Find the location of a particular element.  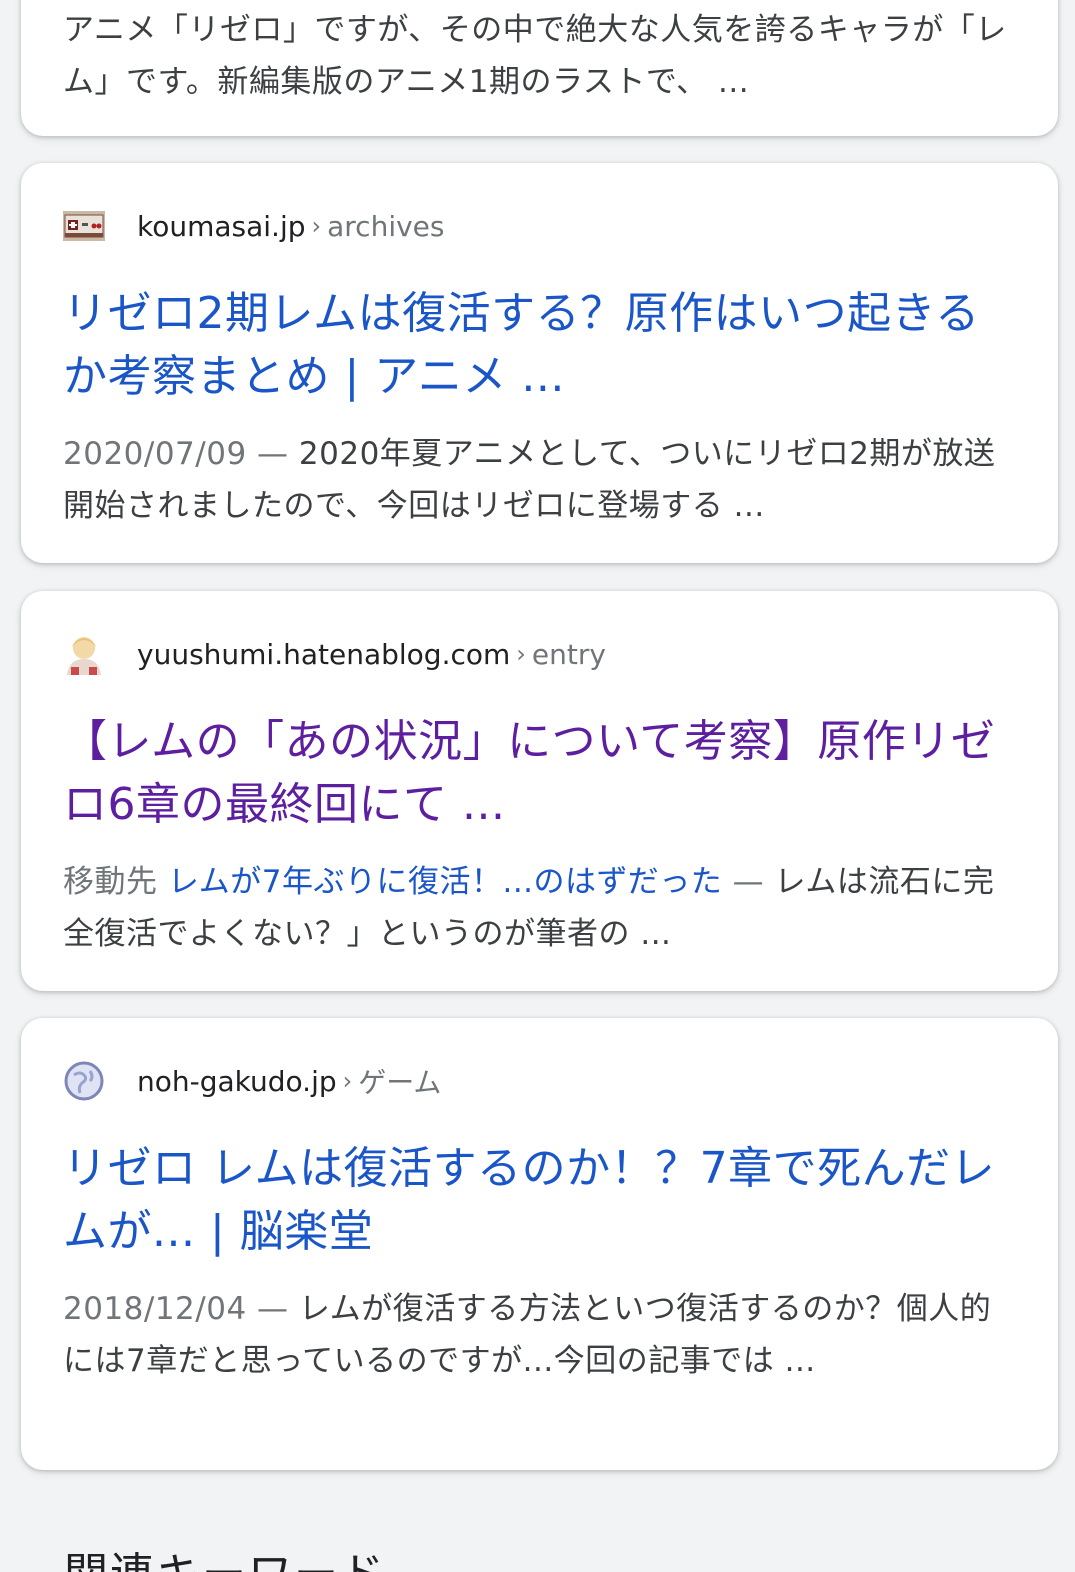

avatar-icon is located at coordinates (84, 654).